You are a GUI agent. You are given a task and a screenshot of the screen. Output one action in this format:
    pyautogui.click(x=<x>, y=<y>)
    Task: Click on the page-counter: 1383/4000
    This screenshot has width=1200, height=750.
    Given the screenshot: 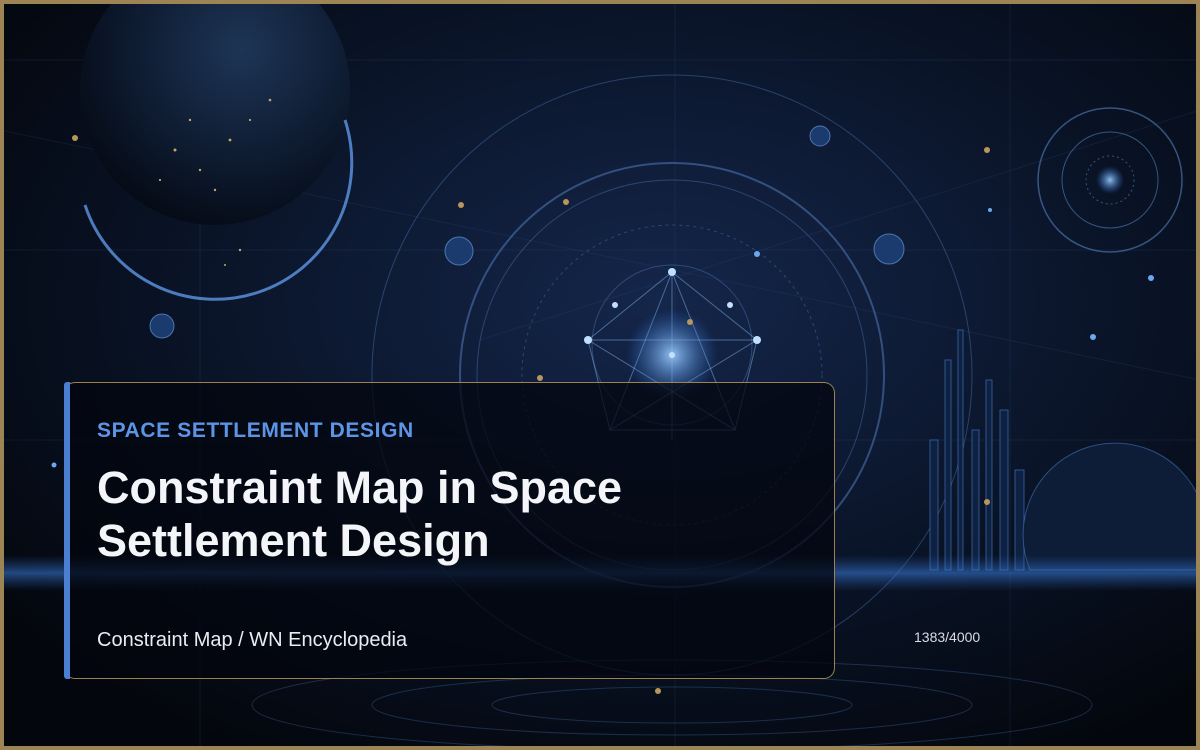 What is the action you would take?
    pyautogui.click(x=947, y=637)
    